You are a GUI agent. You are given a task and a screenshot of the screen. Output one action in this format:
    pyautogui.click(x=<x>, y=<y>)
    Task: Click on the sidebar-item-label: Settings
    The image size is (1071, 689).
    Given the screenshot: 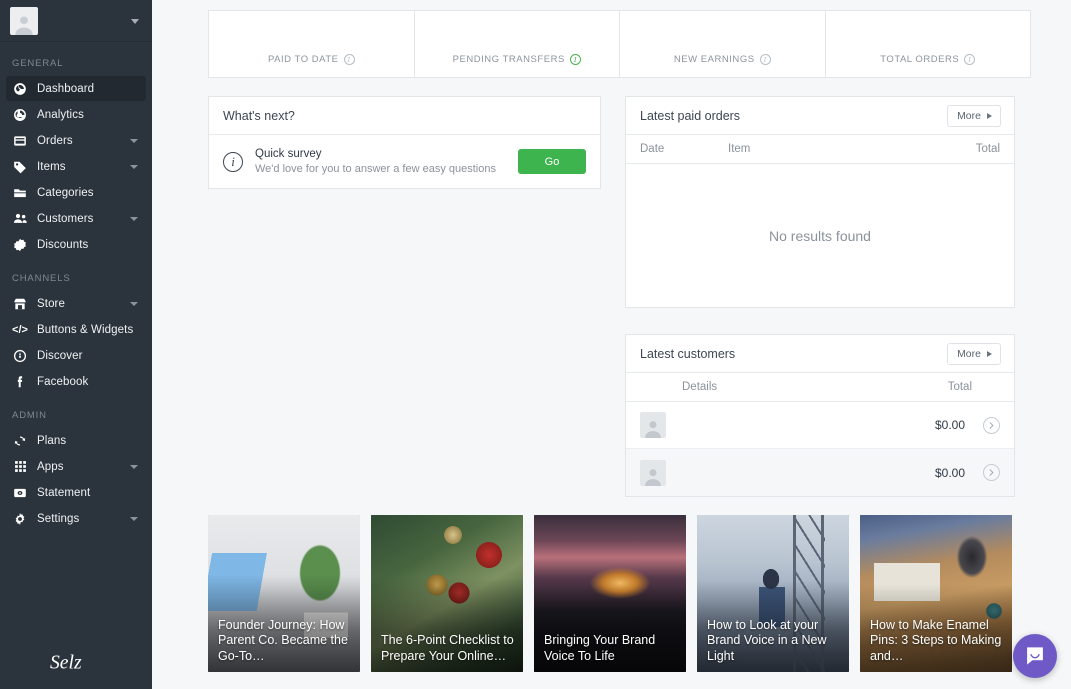 What is the action you would take?
    pyautogui.click(x=58, y=518)
    